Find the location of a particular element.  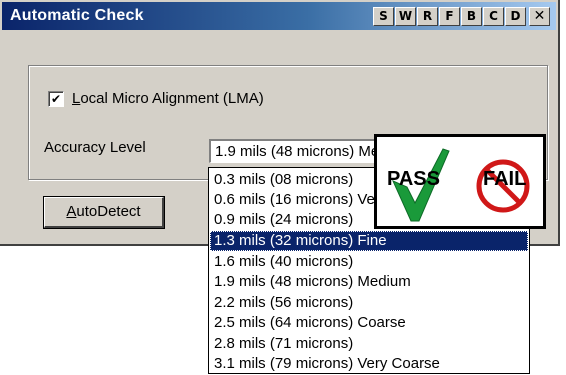

title-button-r: R is located at coordinates (427, 16).